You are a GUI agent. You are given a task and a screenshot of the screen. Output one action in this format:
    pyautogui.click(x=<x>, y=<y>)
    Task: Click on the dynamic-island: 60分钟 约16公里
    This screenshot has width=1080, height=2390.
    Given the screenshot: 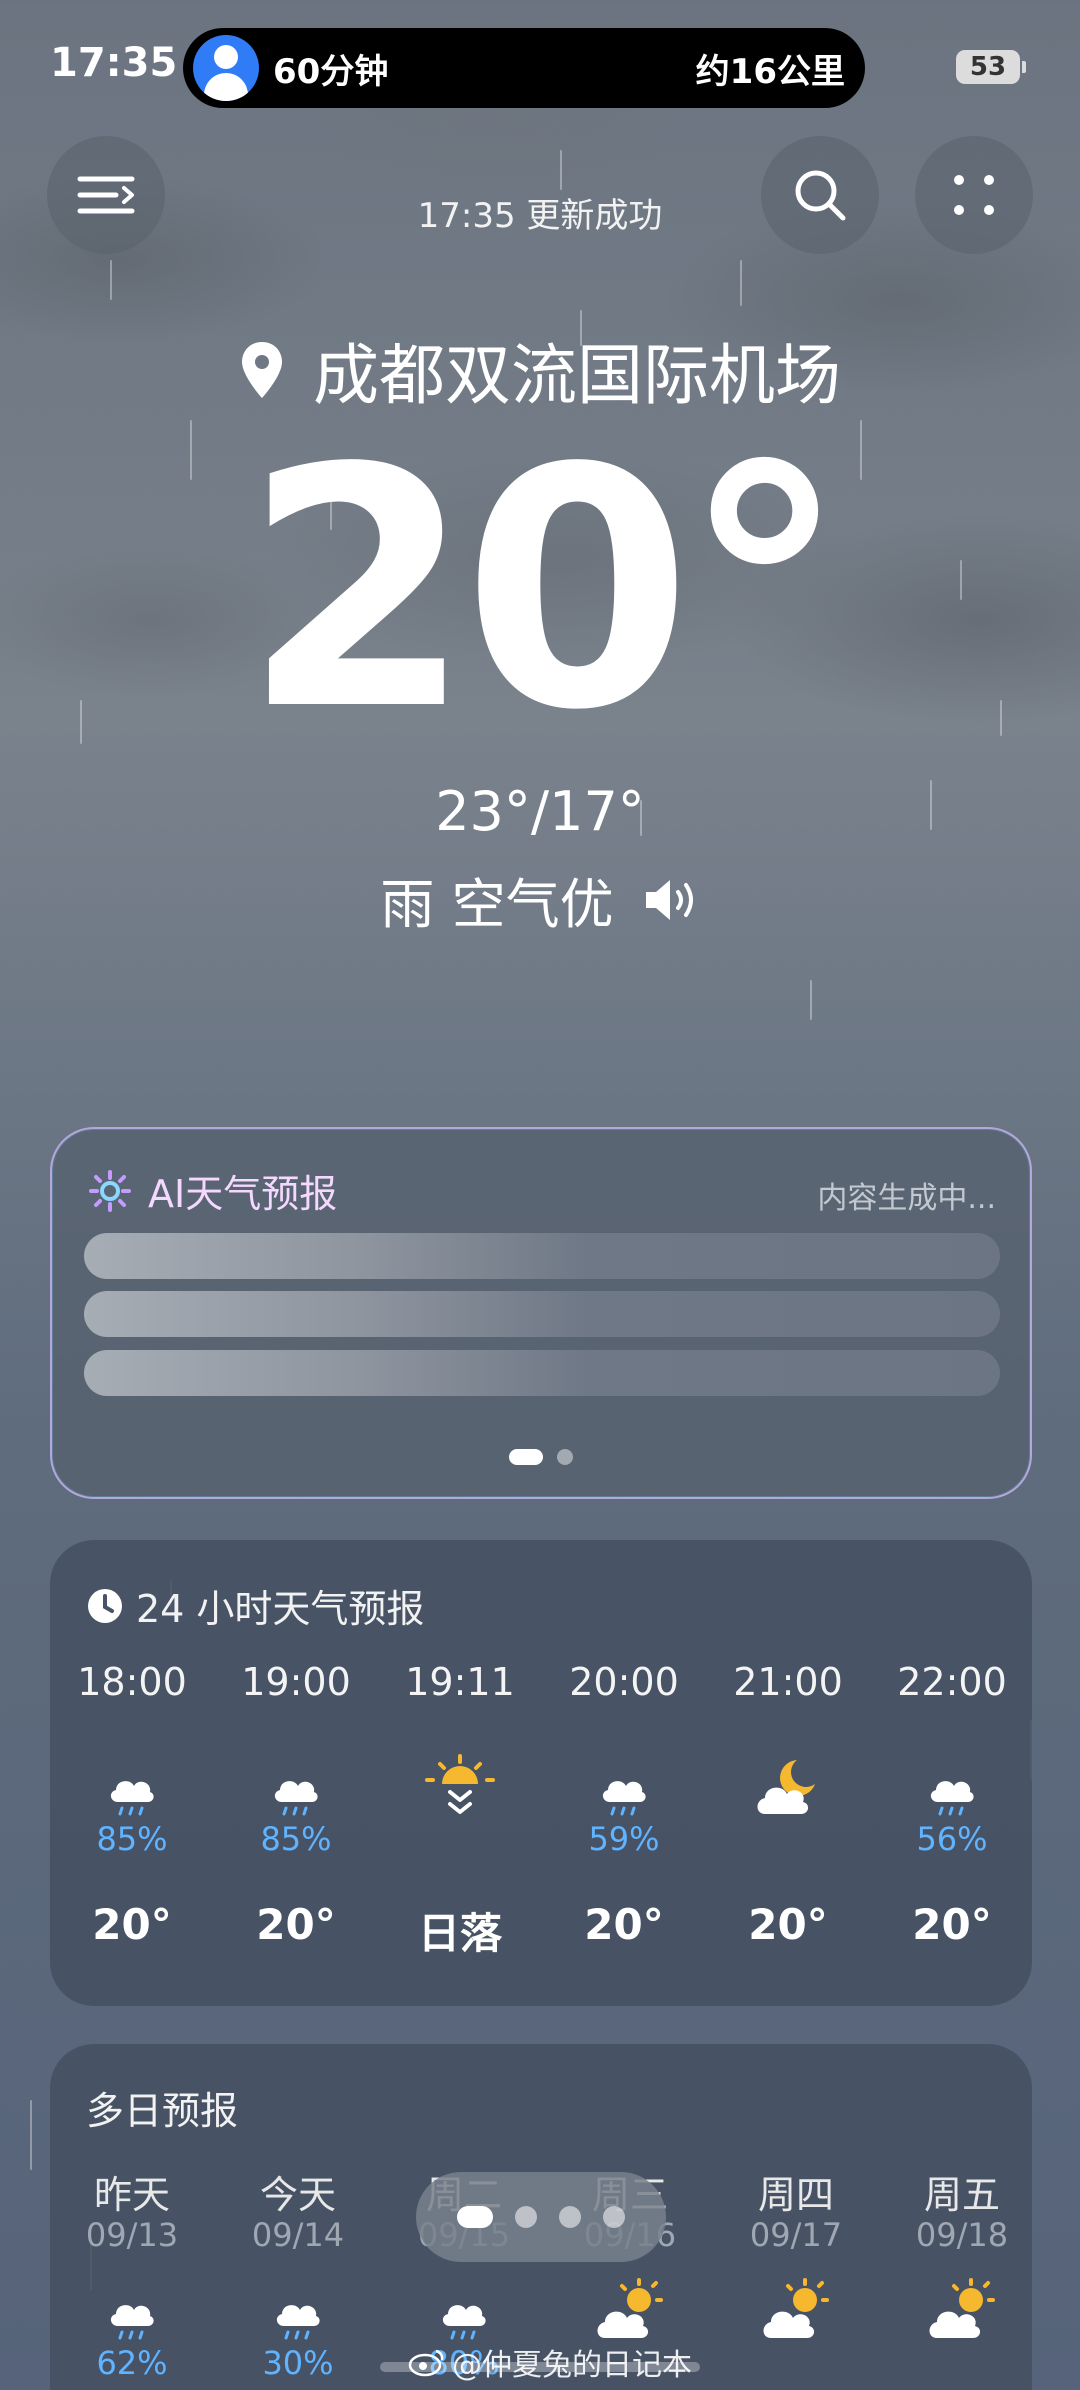 What is the action you would take?
    pyautogui.click(x=524, y=68)
    